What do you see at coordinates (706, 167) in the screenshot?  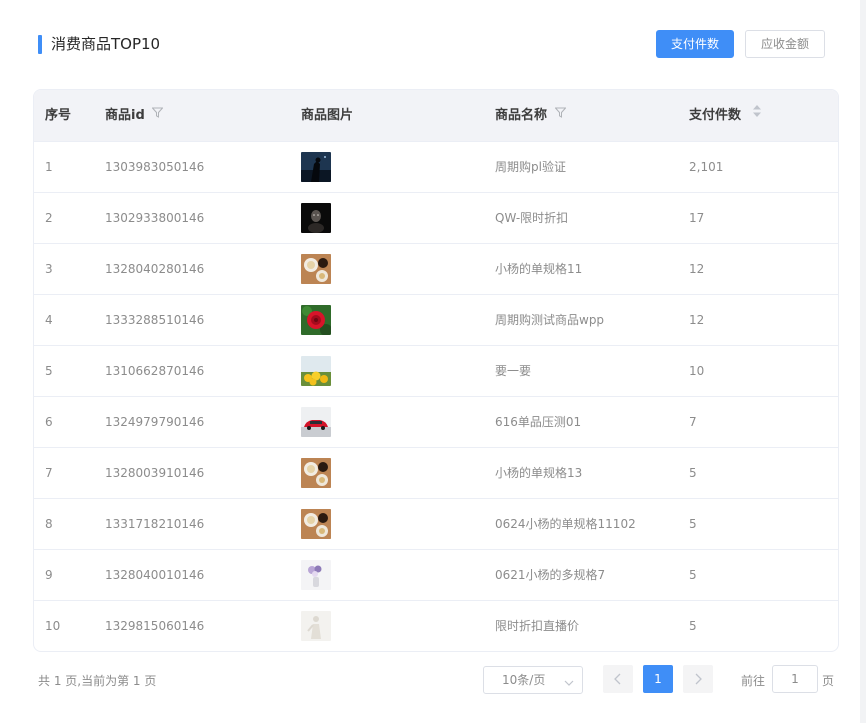 I see `cell-pay-count: 2,101` at bounding box center [706, 167].